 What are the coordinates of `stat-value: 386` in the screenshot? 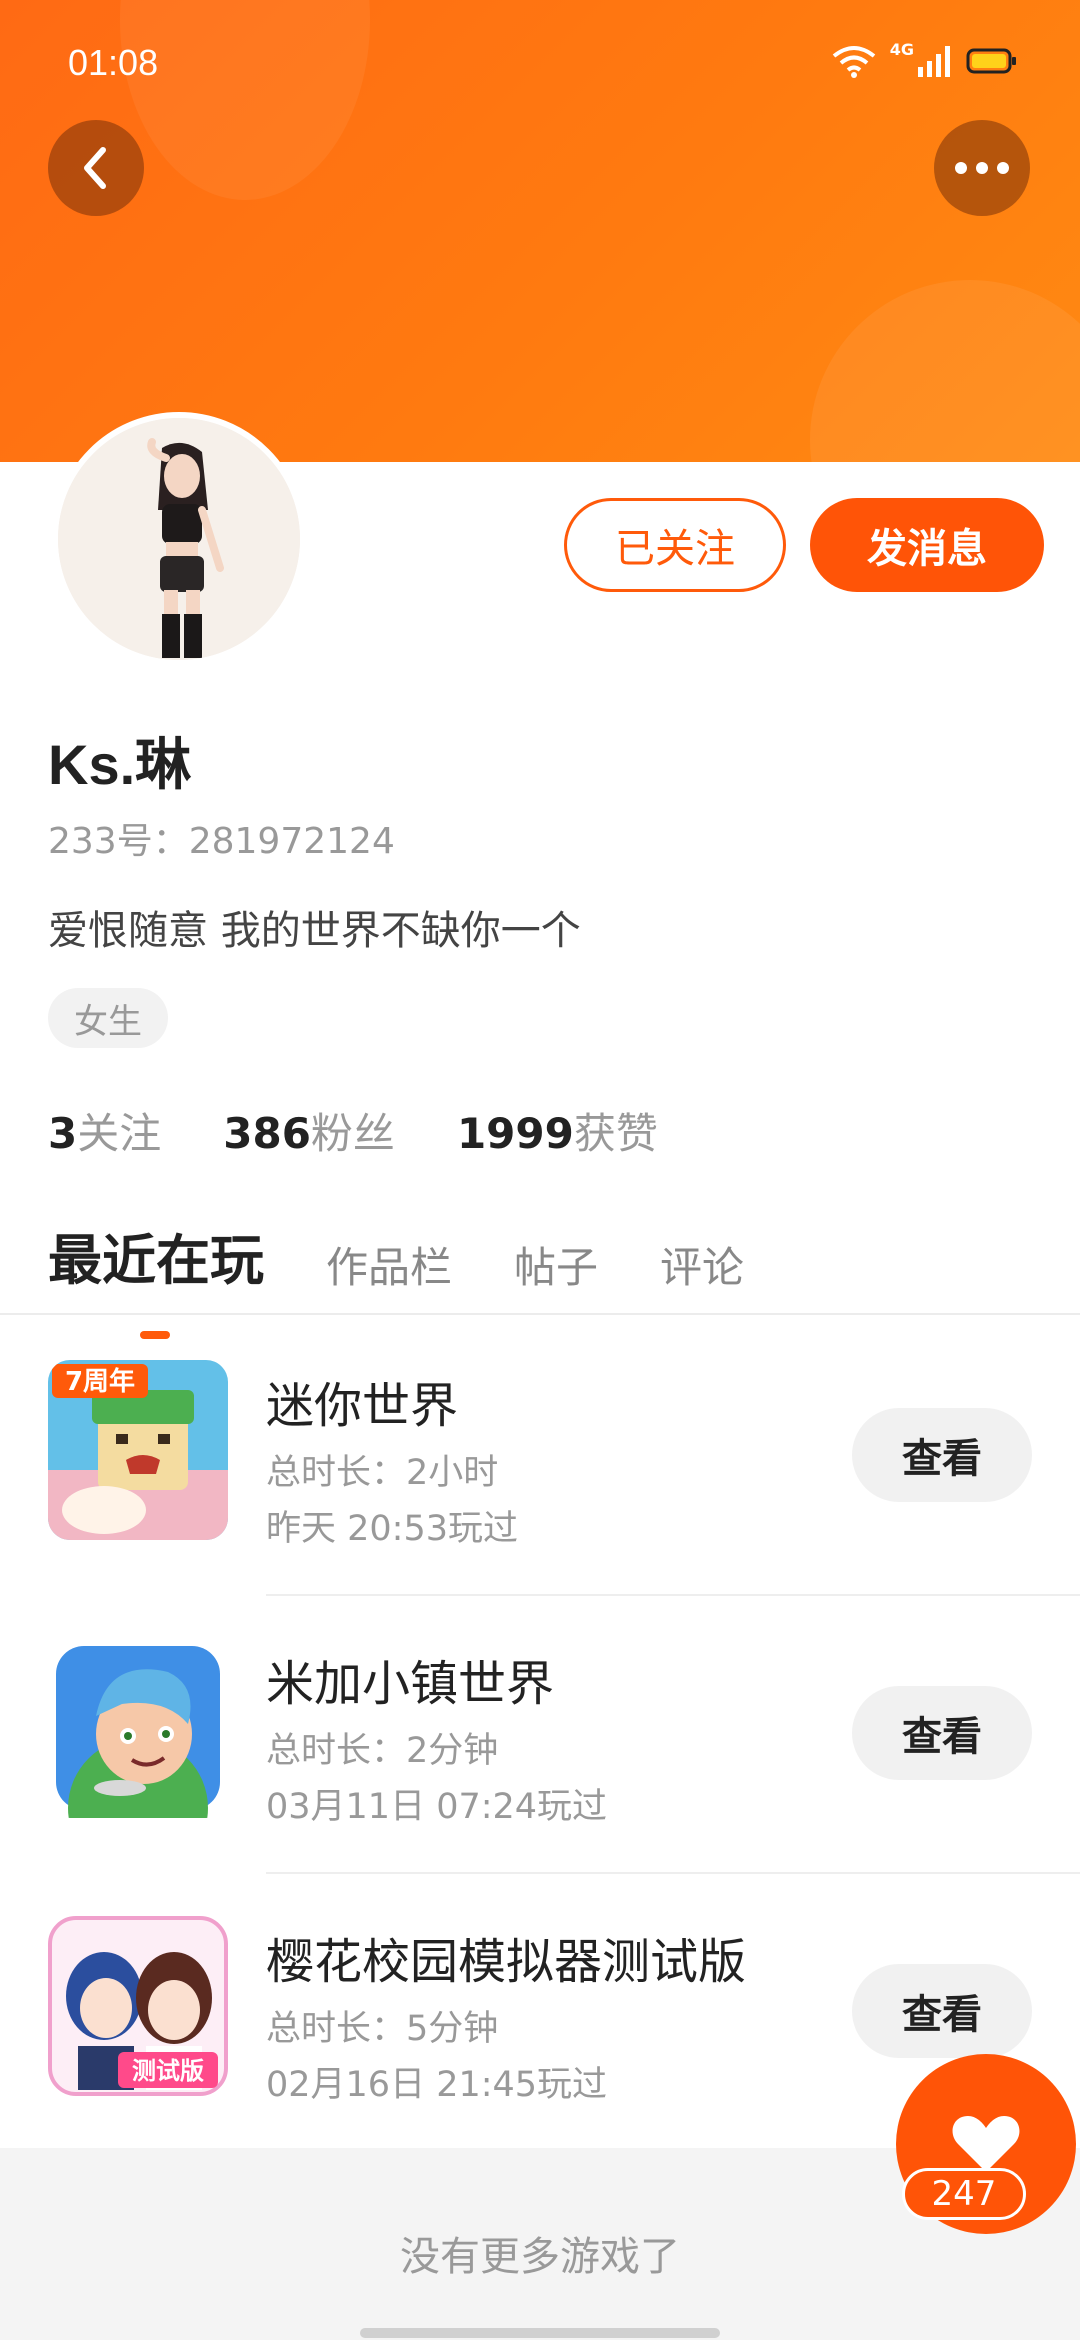 It's located at (267, 1133).